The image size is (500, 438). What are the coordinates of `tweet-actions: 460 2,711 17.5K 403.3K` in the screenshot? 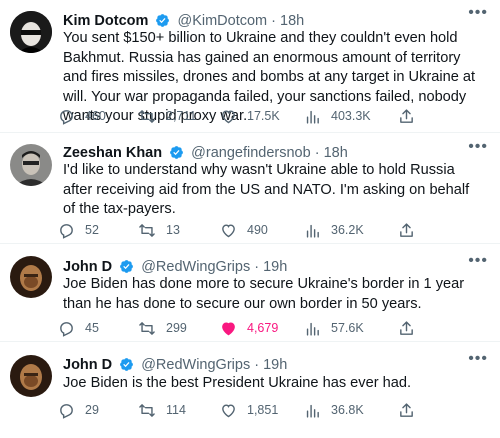 It's located at (268, 116).